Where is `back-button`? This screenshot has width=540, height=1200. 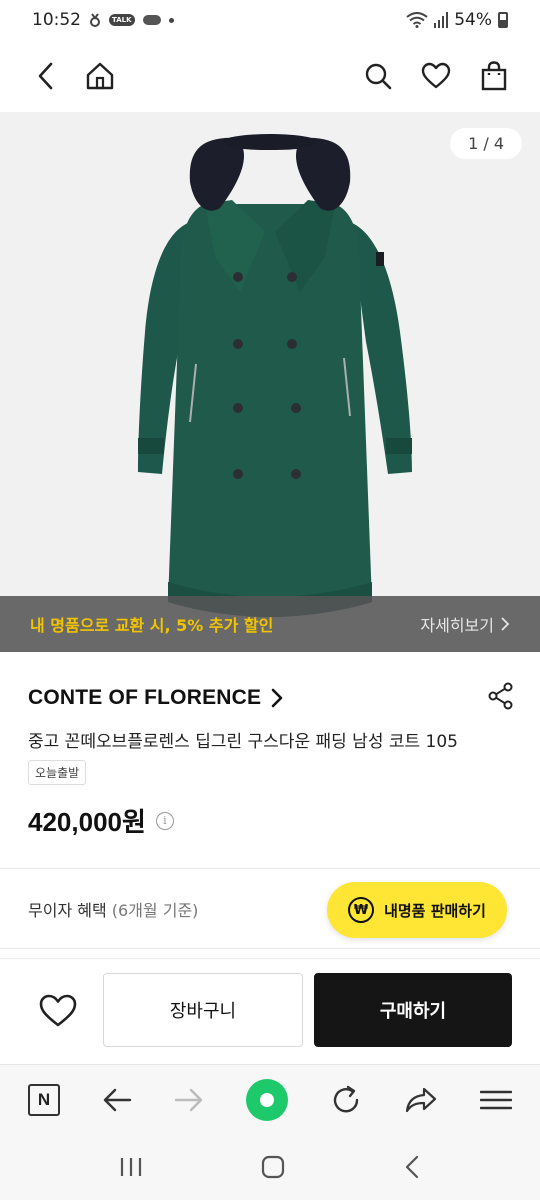 back-button is located at coordinates (46, 76).